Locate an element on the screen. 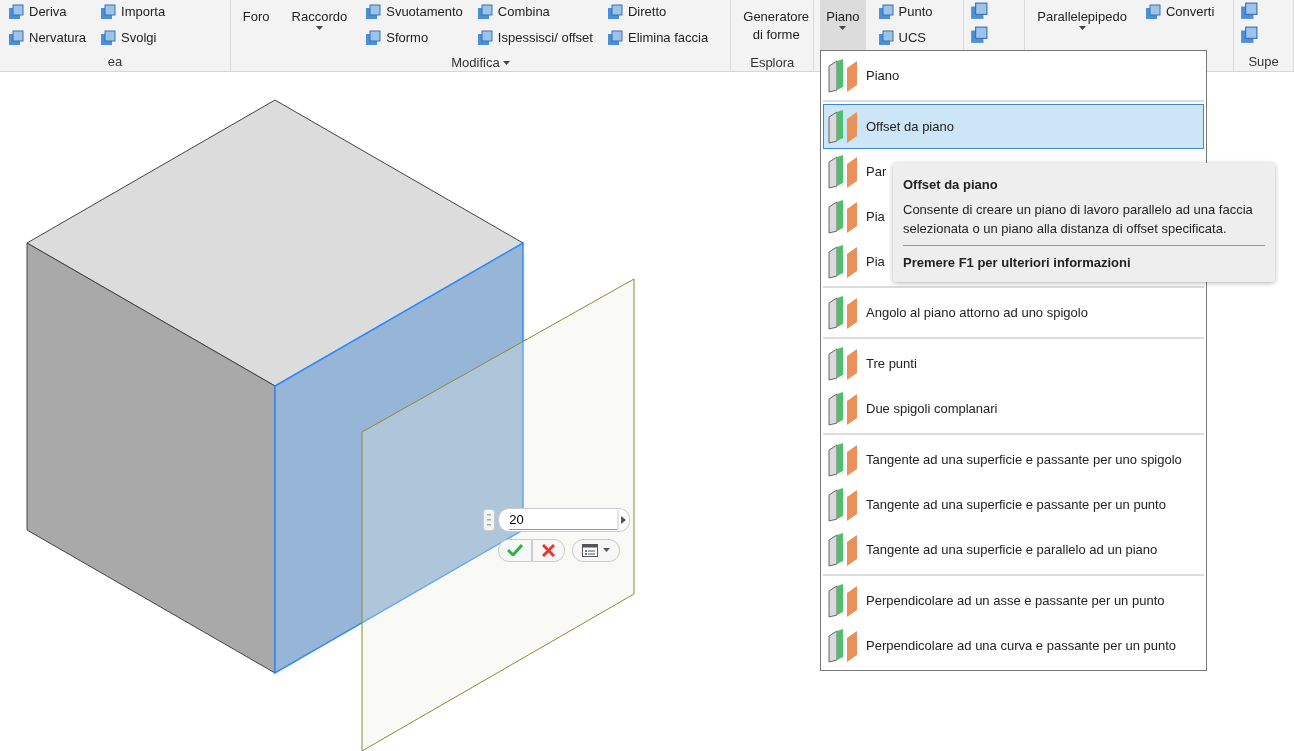 The image size is (1294, 751). group-label: ea is located at coordinates (115, 62).